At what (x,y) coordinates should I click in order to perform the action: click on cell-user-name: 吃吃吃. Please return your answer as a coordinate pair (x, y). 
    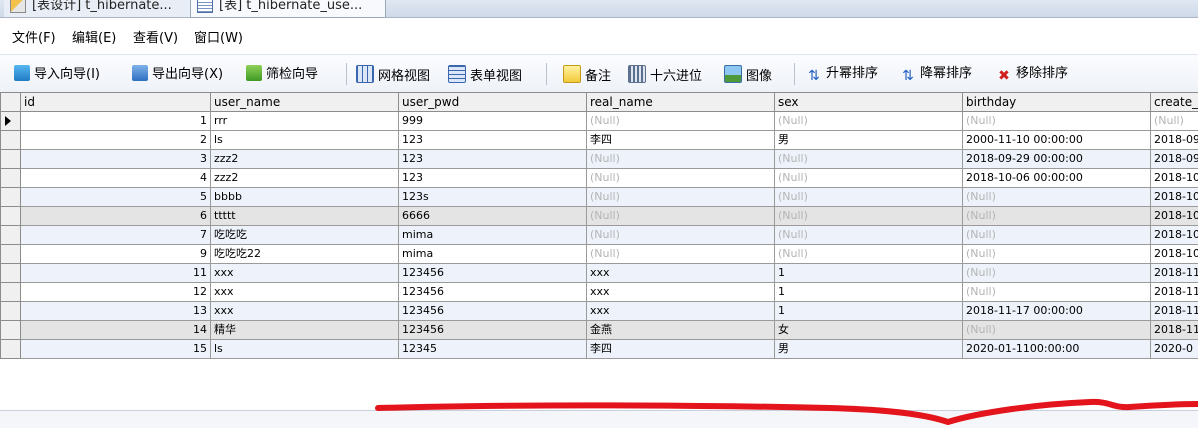
    Looking at the image, I should click on (305, 235).